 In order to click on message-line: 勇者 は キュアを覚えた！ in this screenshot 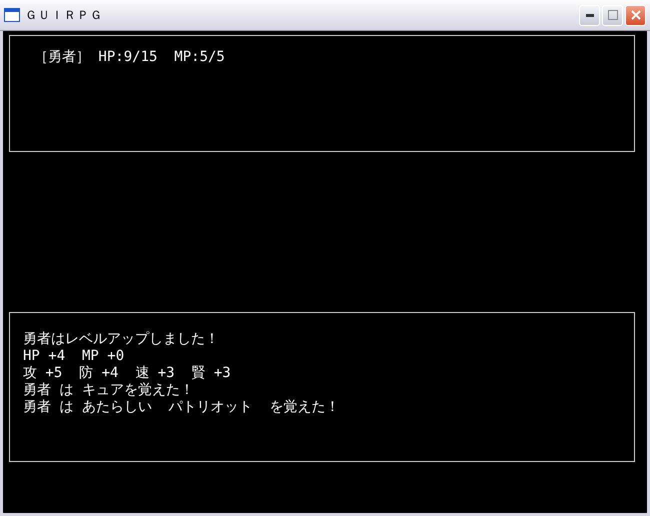, I will do `click(109, 390)`.